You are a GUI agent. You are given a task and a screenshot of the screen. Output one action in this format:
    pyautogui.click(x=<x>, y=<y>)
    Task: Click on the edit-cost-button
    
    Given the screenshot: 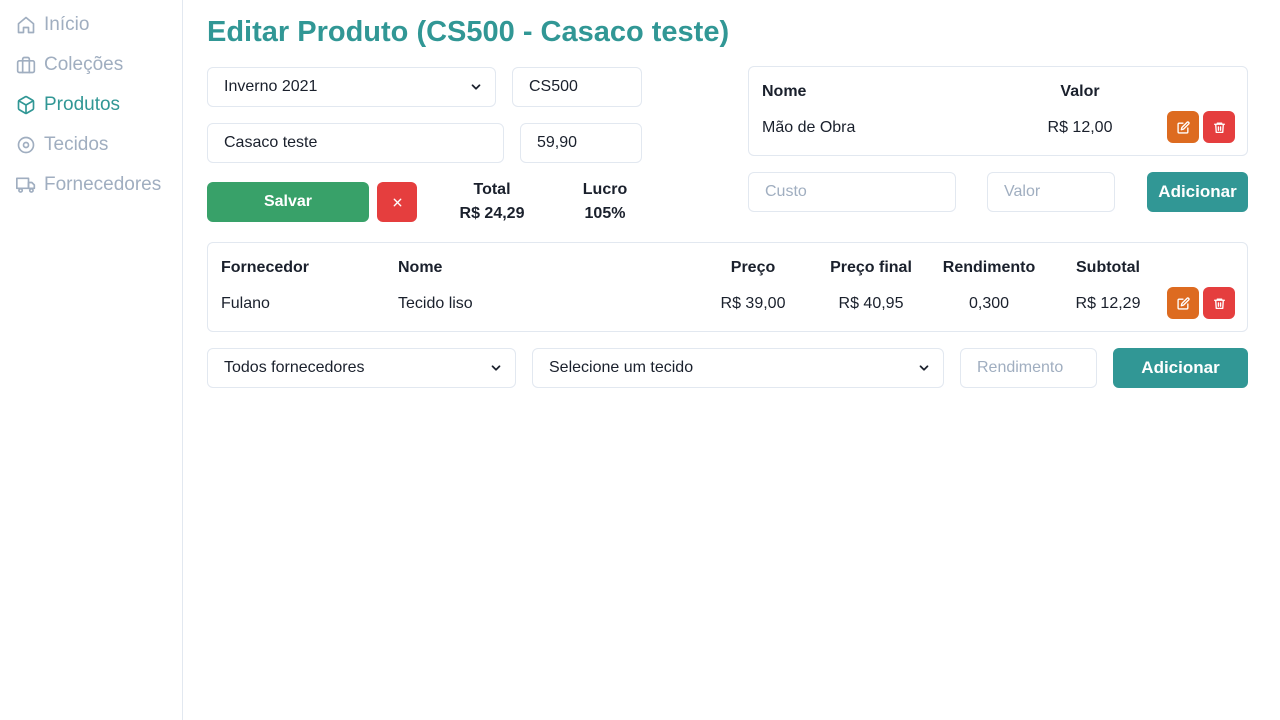 What is the action you would take?
    pyautogui.click(x=1183, y=127)
    